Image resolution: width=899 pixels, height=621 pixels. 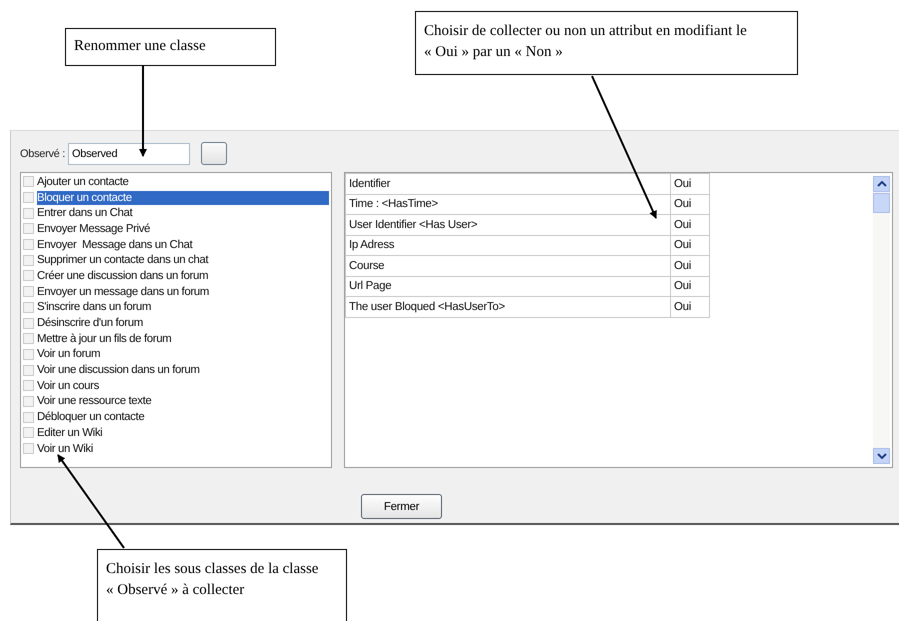 I want to click on subclass-item: Voir un forum, so click(x=183, y=354).